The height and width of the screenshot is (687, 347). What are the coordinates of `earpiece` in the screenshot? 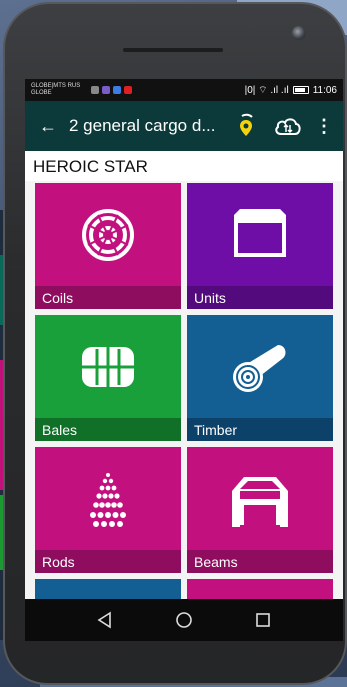 It's located at (173, 50).